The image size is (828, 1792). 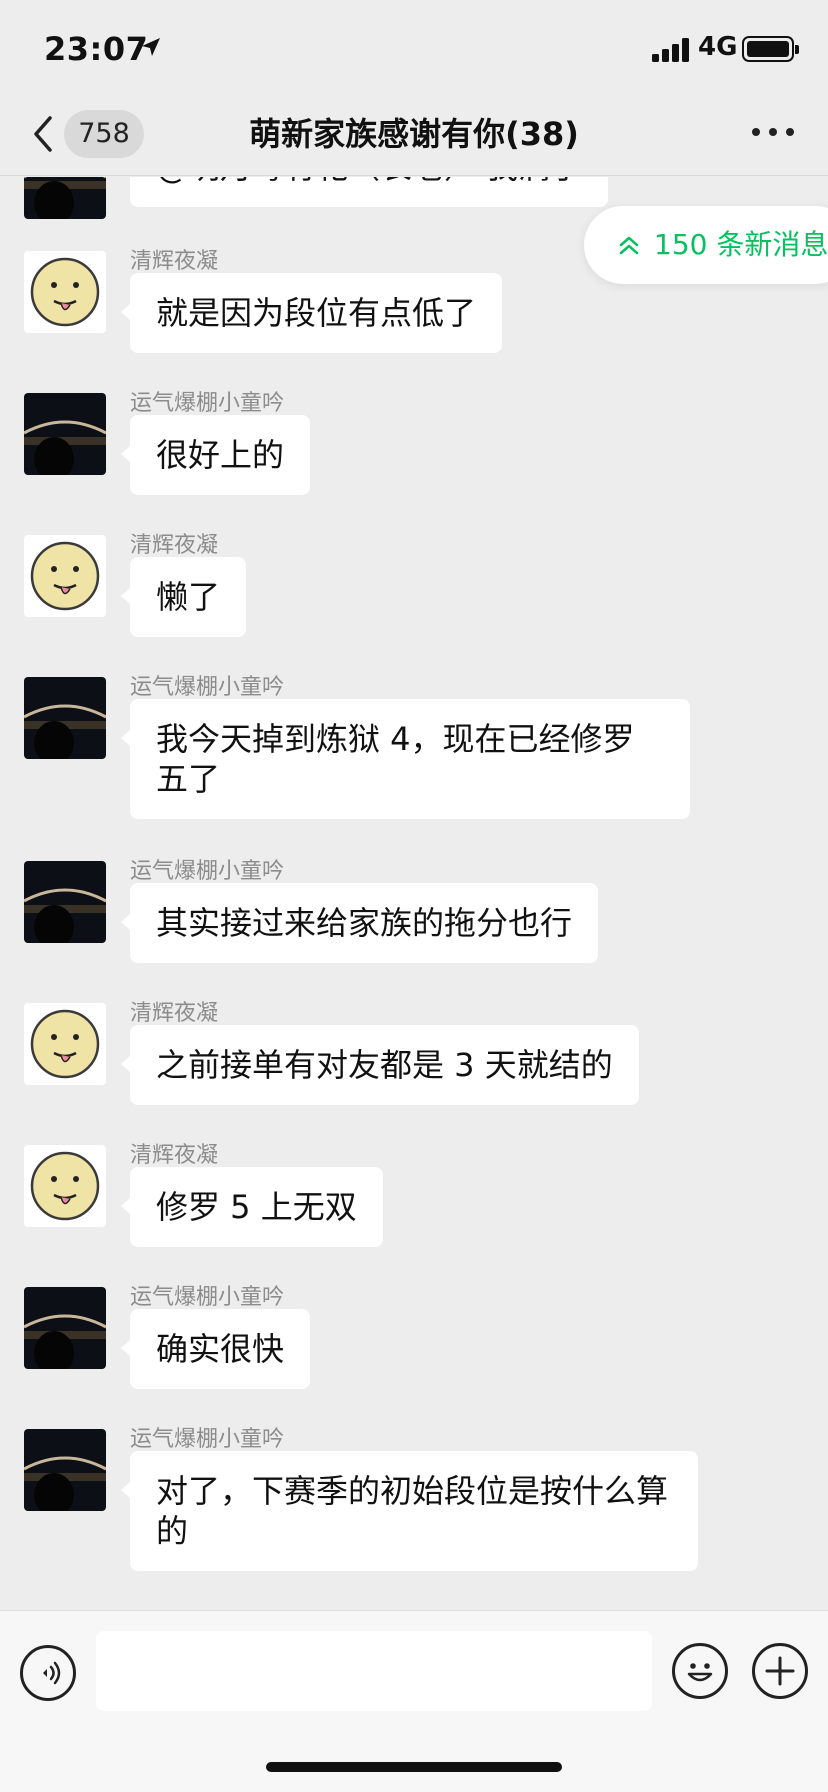 I want to click on message-bubble: 其实接过来给家族的拖分也行, so click(x=359, y=923).